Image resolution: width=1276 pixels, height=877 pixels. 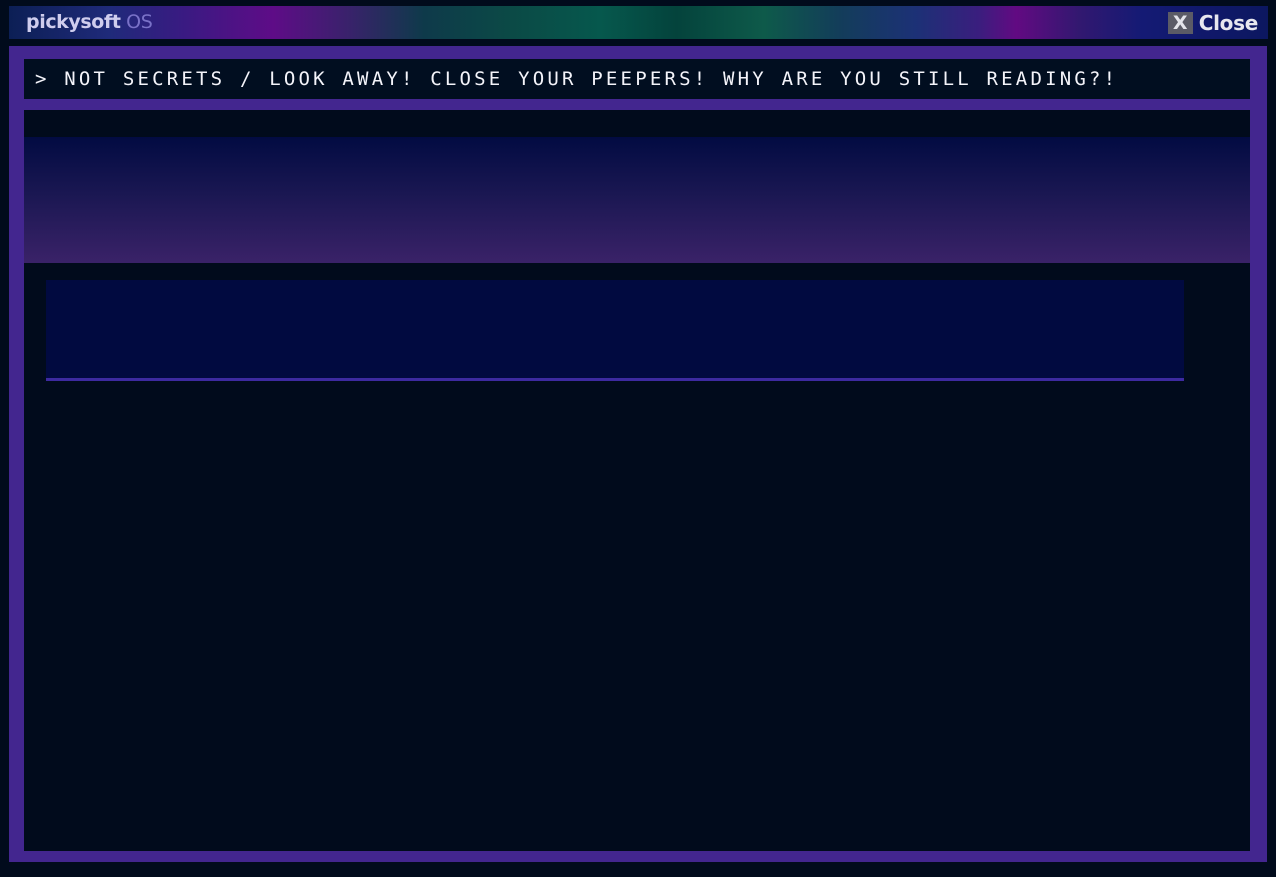 What do you see at coordinates (638, 22) in the screenshot?
I see `title-bar: pickysoft OS X Close` at bounding box center [638, 22].